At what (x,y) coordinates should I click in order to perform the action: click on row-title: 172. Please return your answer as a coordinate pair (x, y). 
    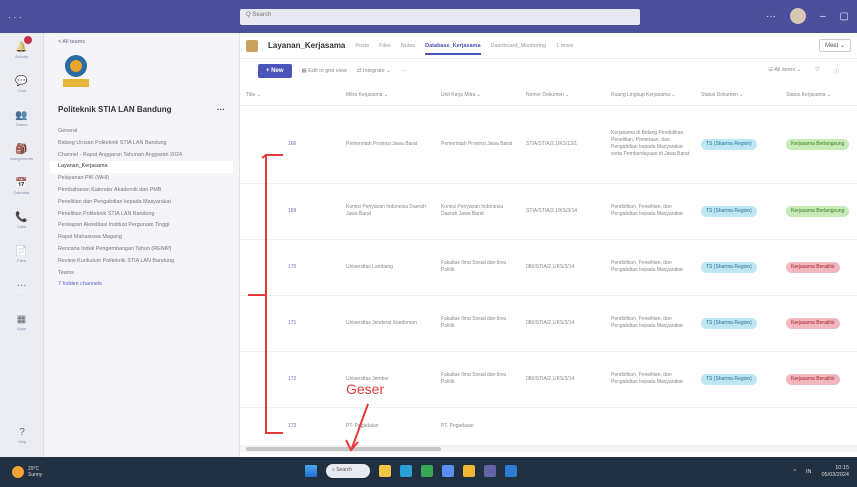
    Looking at the image, I should click on (290, 379).